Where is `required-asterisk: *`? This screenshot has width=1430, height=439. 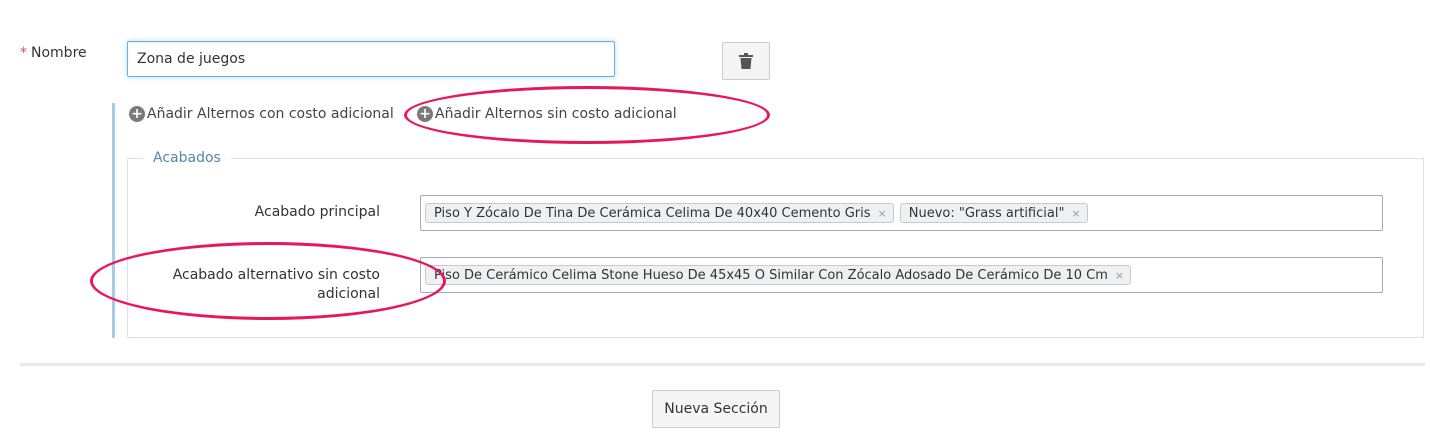
required-asterisk: * is located at coordinates (23, 53).